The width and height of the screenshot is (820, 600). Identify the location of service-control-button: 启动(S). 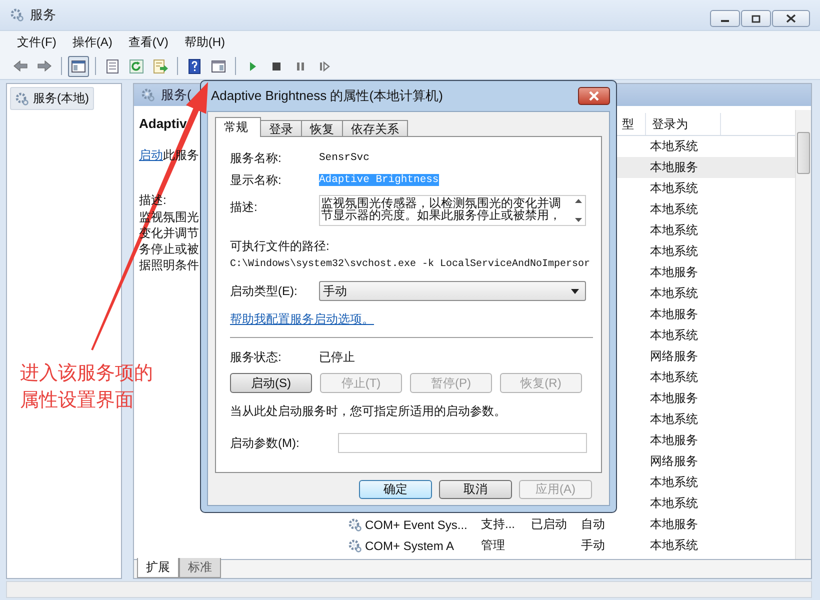
(271, 383).